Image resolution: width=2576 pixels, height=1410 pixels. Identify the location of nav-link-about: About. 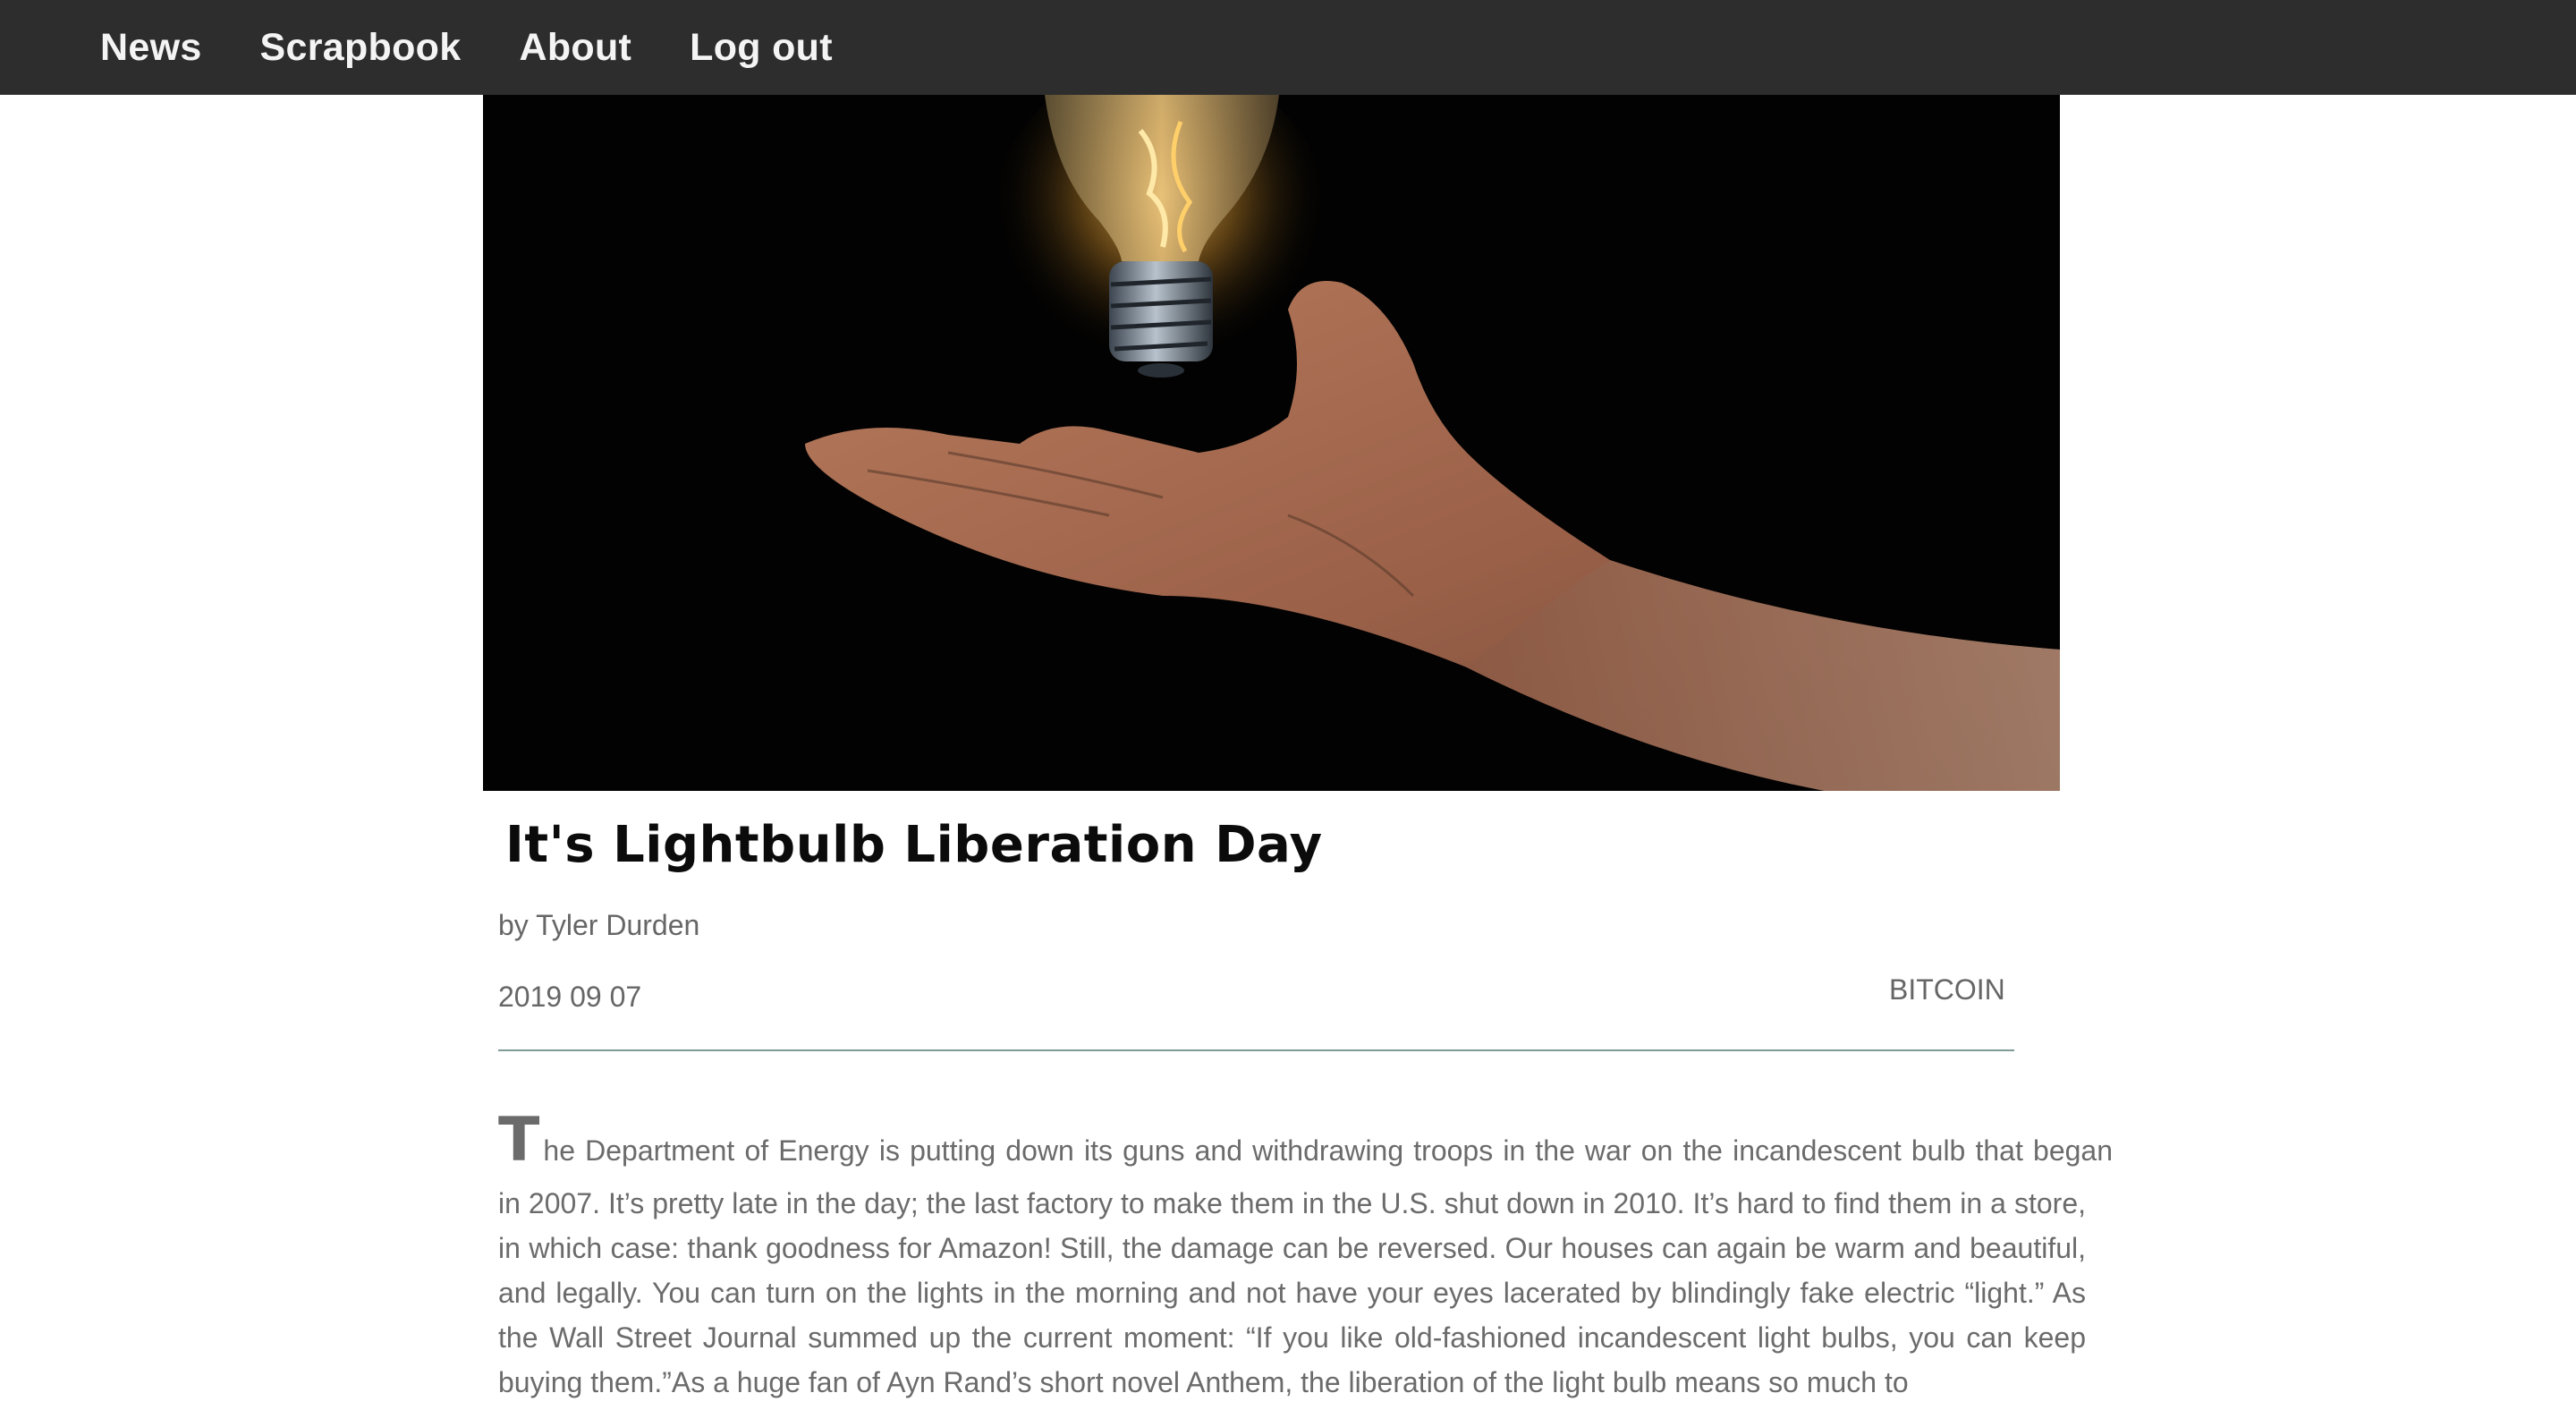
(575, 48).